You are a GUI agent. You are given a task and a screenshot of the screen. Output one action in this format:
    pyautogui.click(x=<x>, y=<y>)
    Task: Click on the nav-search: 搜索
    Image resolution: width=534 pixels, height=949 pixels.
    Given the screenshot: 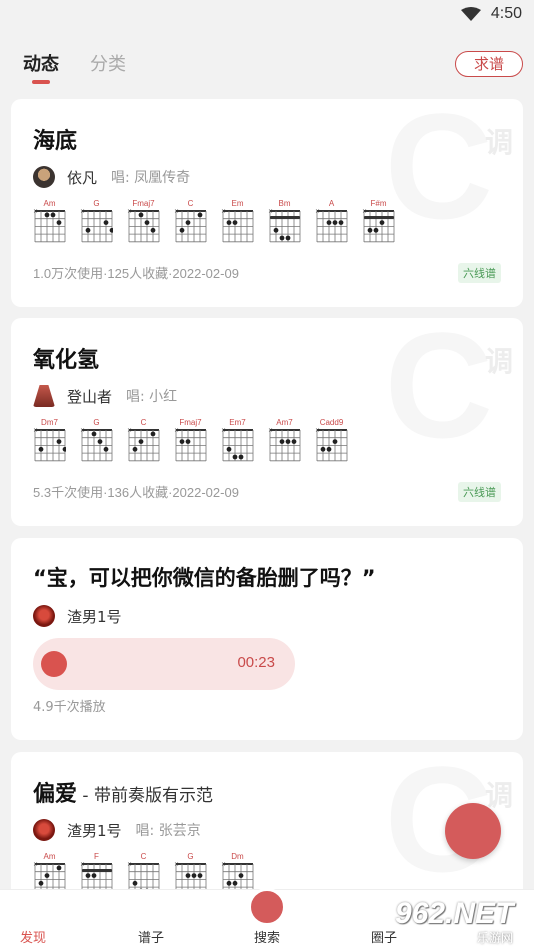 What is the action you would take?
    pyautogui.click(x=267, y=936)
    